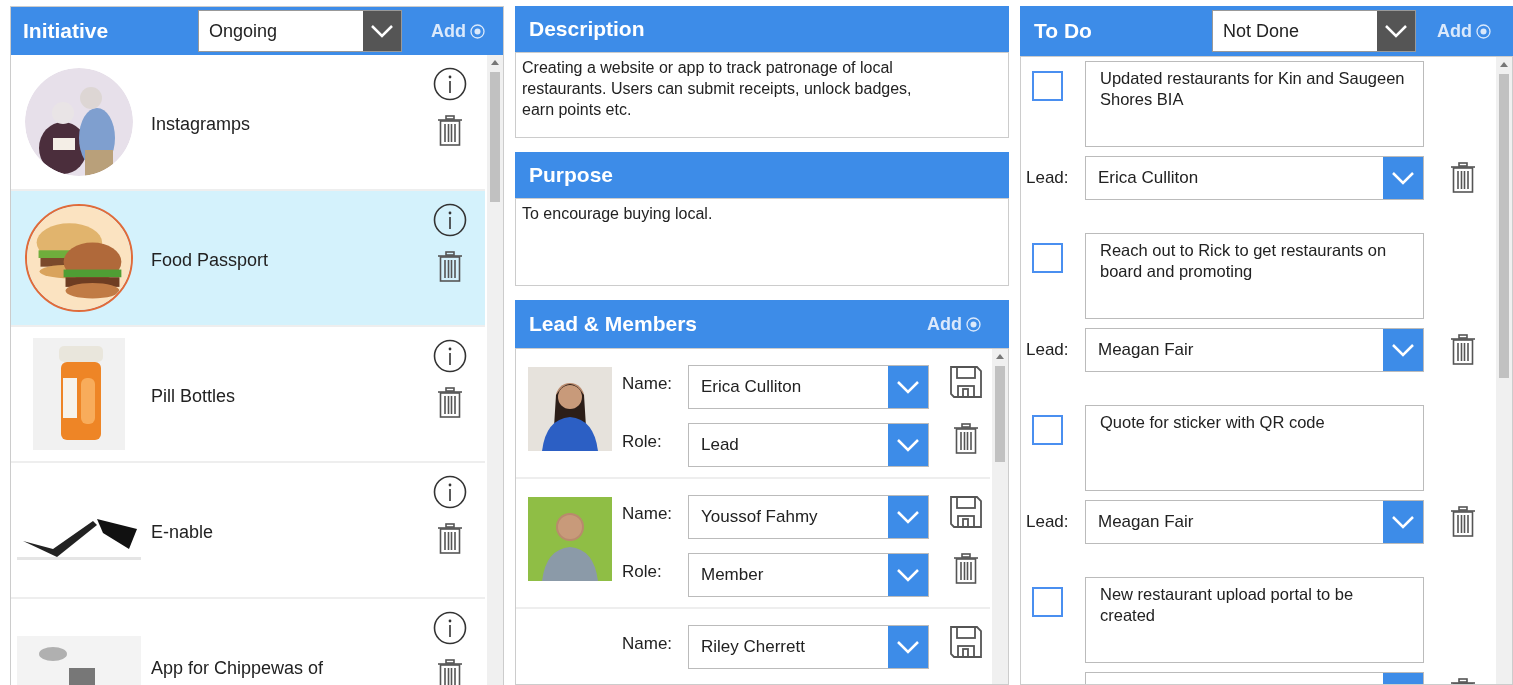 The image size is (1513, 685). I want to click on purpose-text: To encourage buying local., so click(762, 242).